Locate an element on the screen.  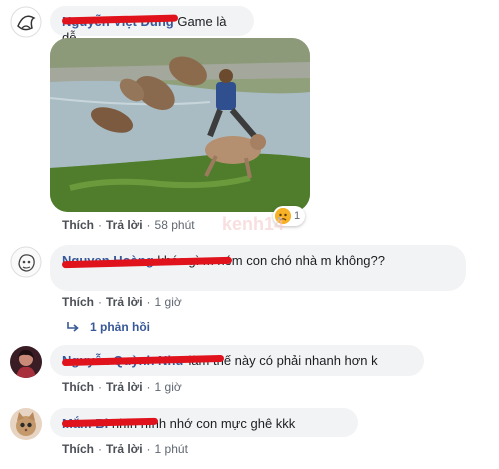
avatar-sketch-icon is located at coordinates (26, 22).